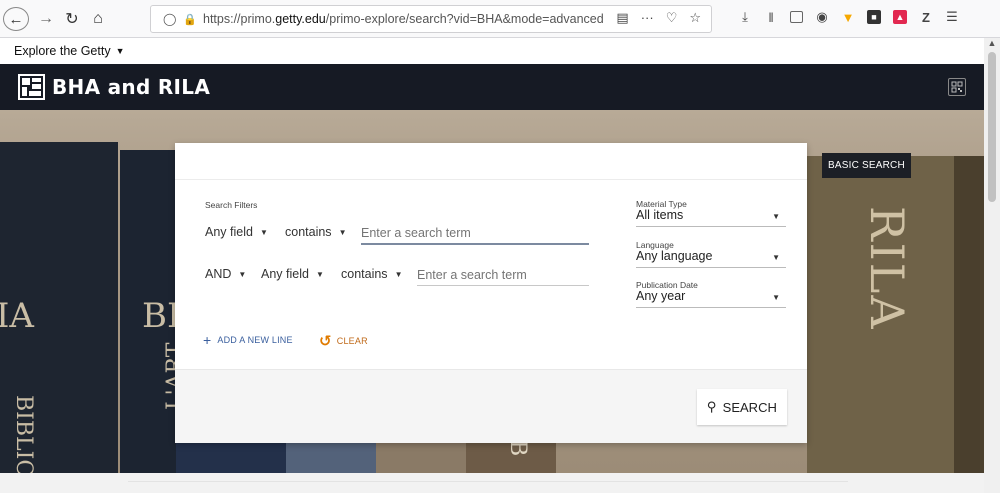  Describe the element at coordinates (503, 285) in the screenshot. I see `row2-input-underline` at that location.